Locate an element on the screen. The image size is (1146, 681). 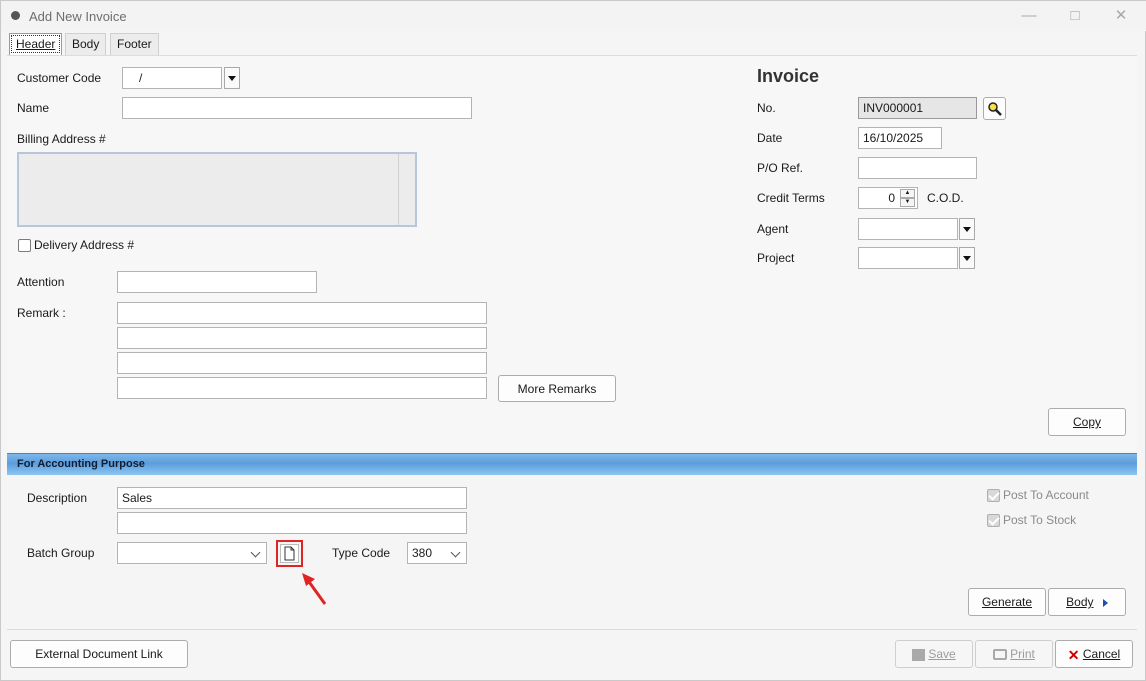
customer-code-input: / is located at coordinates (172, 78).